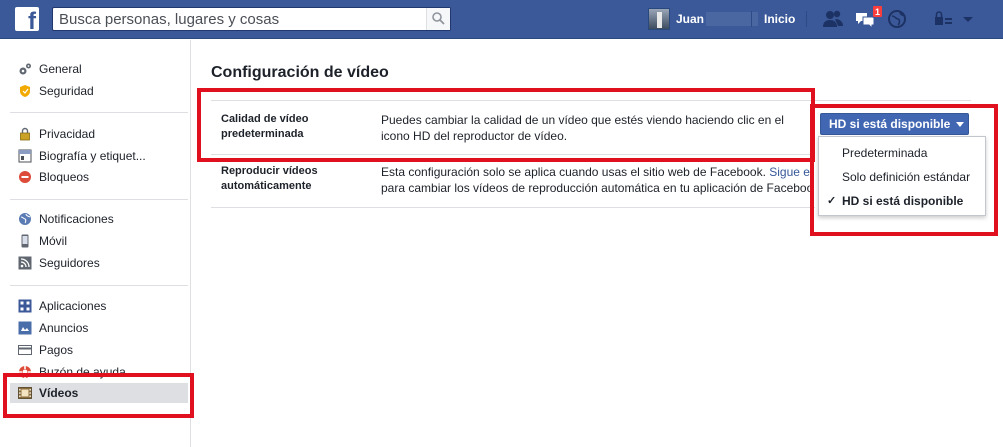  I want to click on sidebar-item-notifications: Notificaciones, so click(99, 219).